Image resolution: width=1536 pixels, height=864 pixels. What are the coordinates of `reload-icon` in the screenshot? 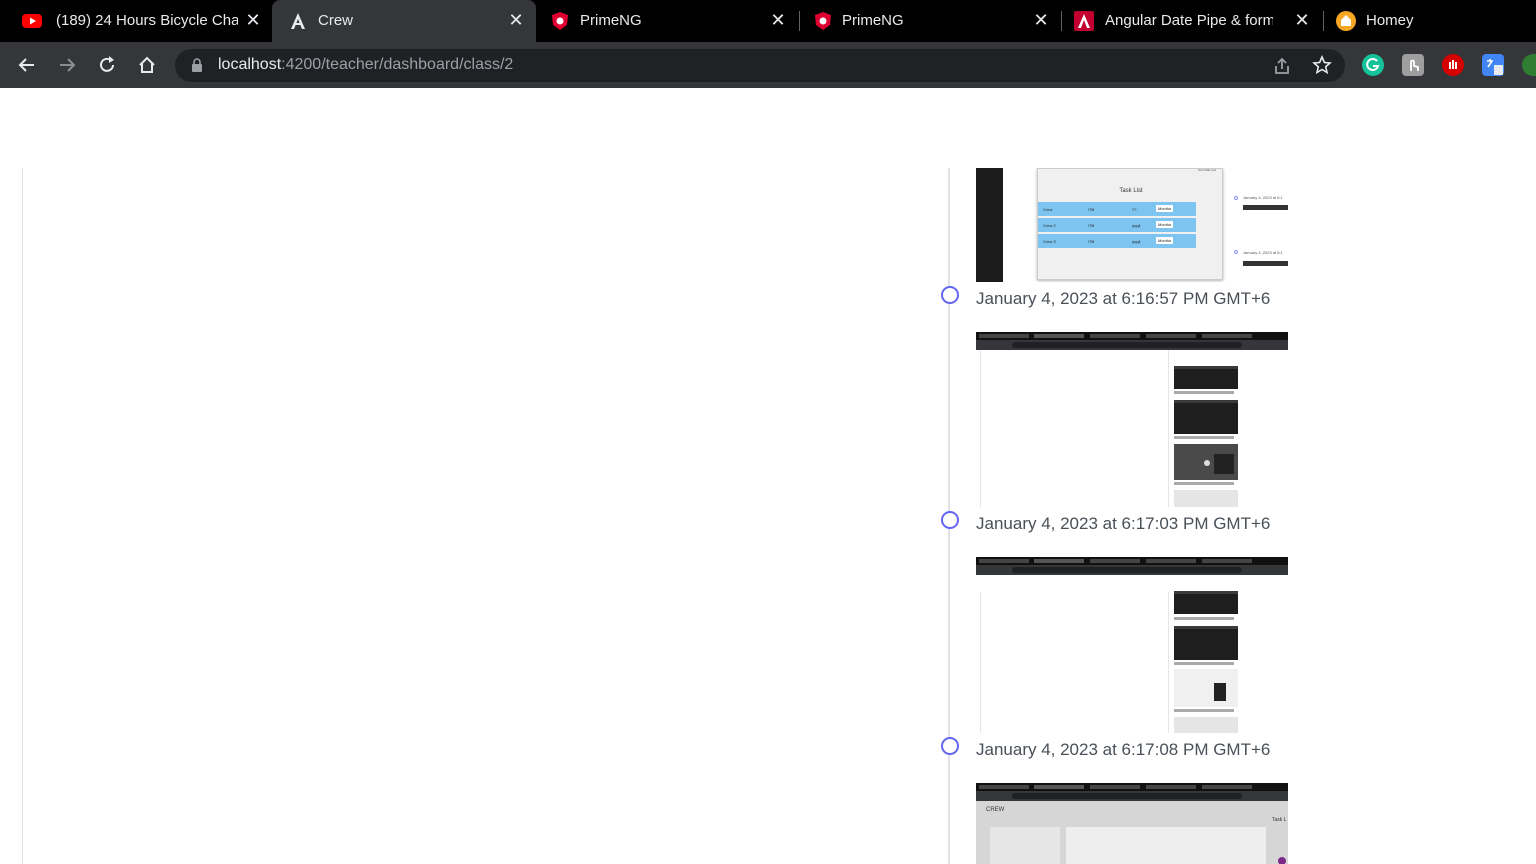 It's located at (107, 64).